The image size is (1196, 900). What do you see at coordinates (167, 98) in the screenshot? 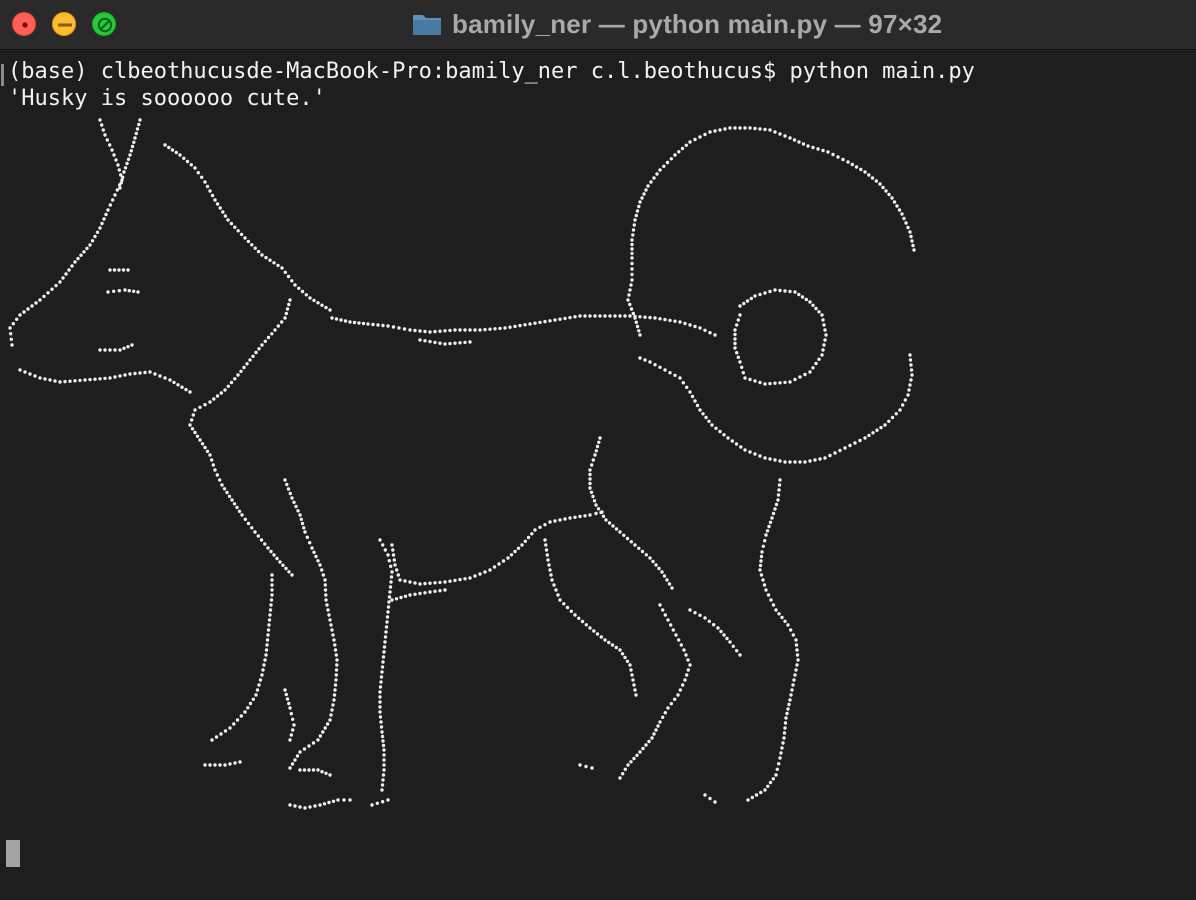
I see `output-line: 'Husky is soooooo cute.'` at bounding box center [167, 98].